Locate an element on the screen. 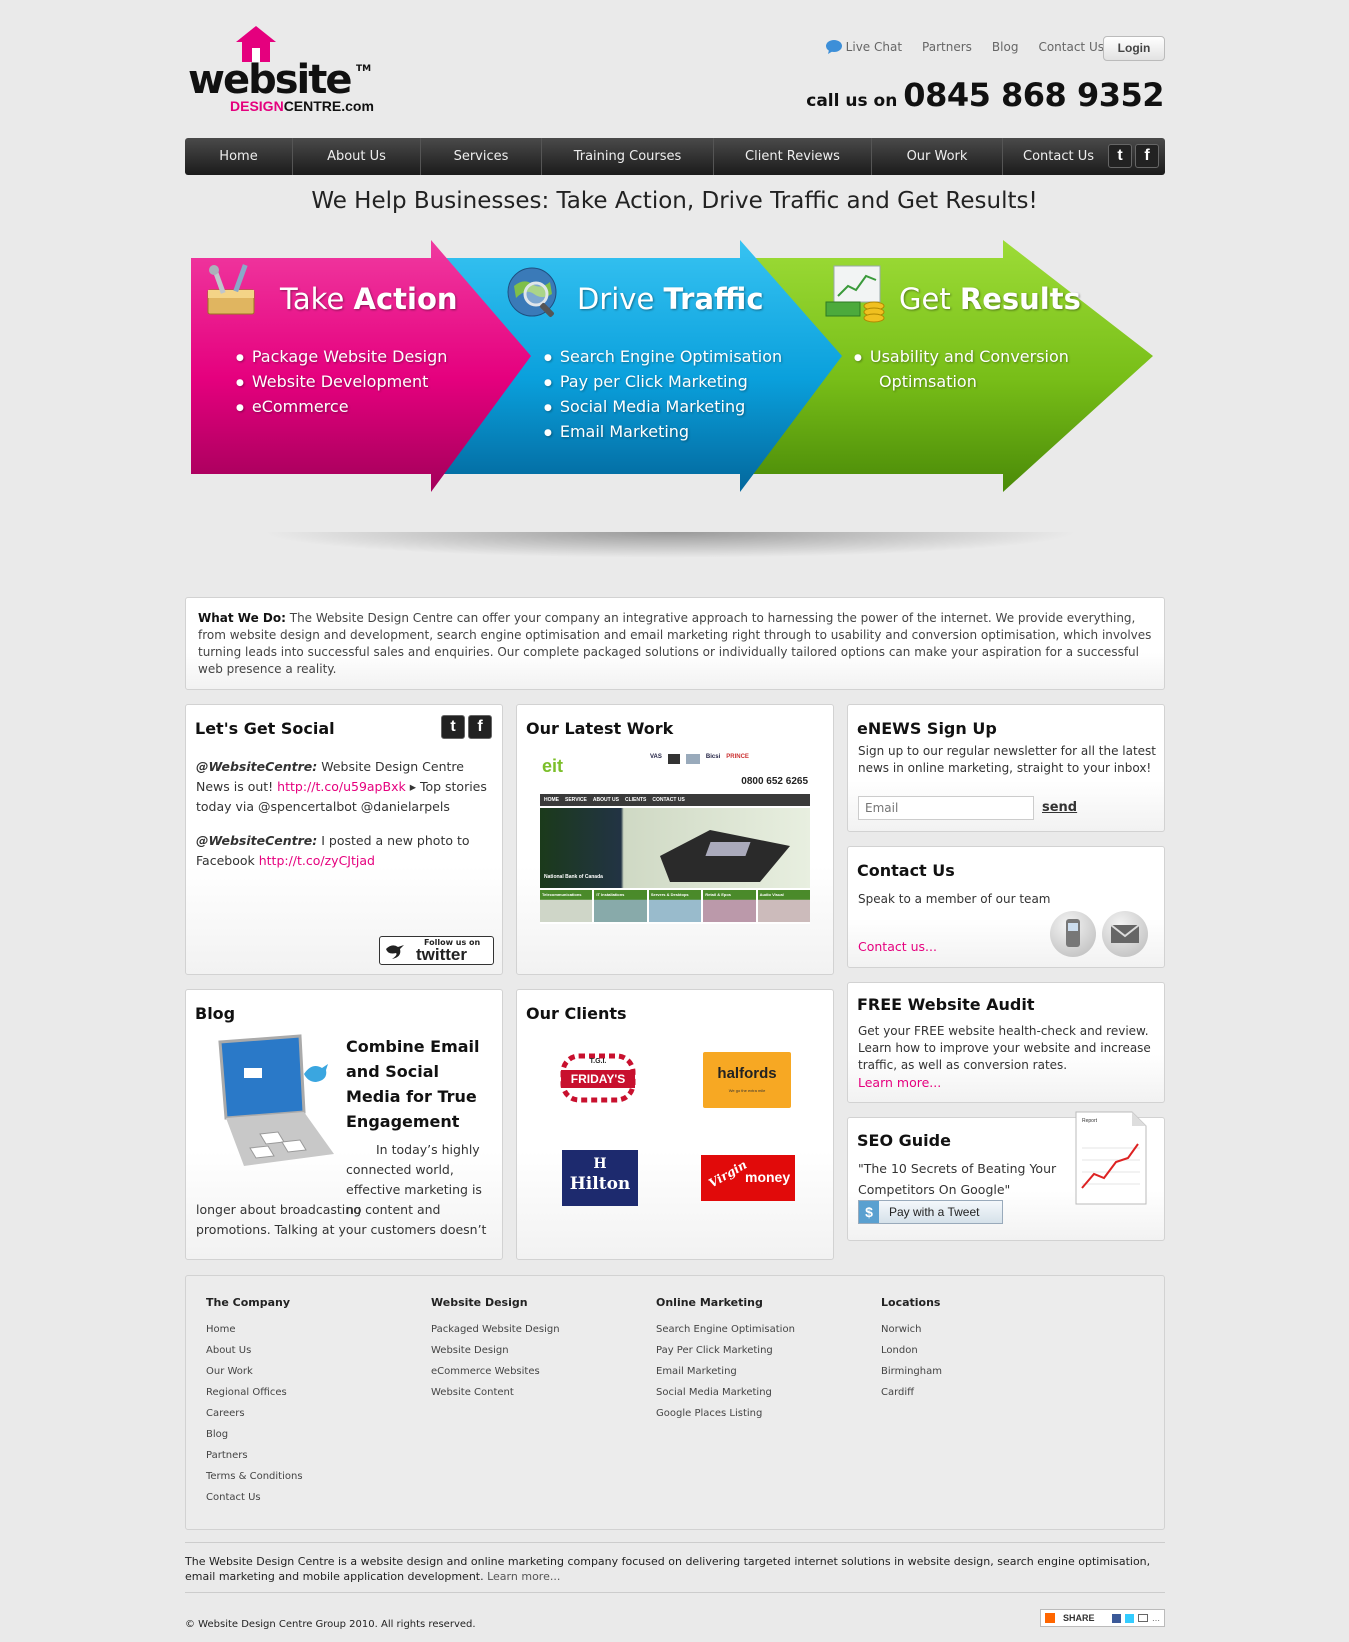 This screenshot has height=1642, width=1349. footer-divider is located at coordinates (675, 1542).